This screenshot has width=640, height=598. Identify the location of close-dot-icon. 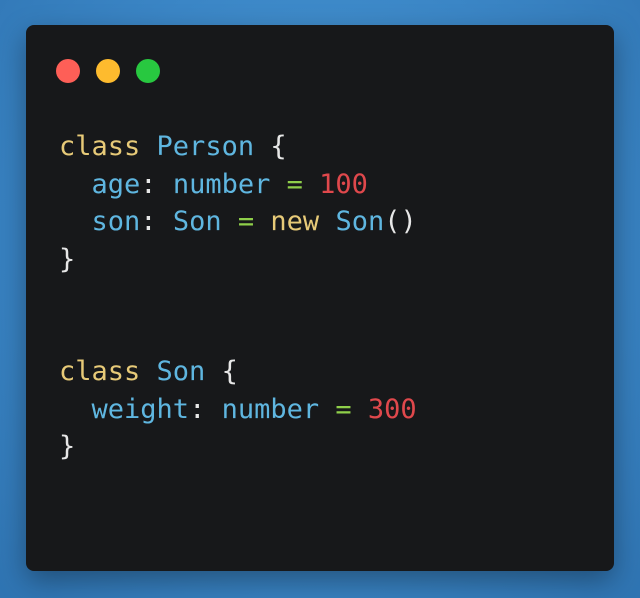
(68, 71).